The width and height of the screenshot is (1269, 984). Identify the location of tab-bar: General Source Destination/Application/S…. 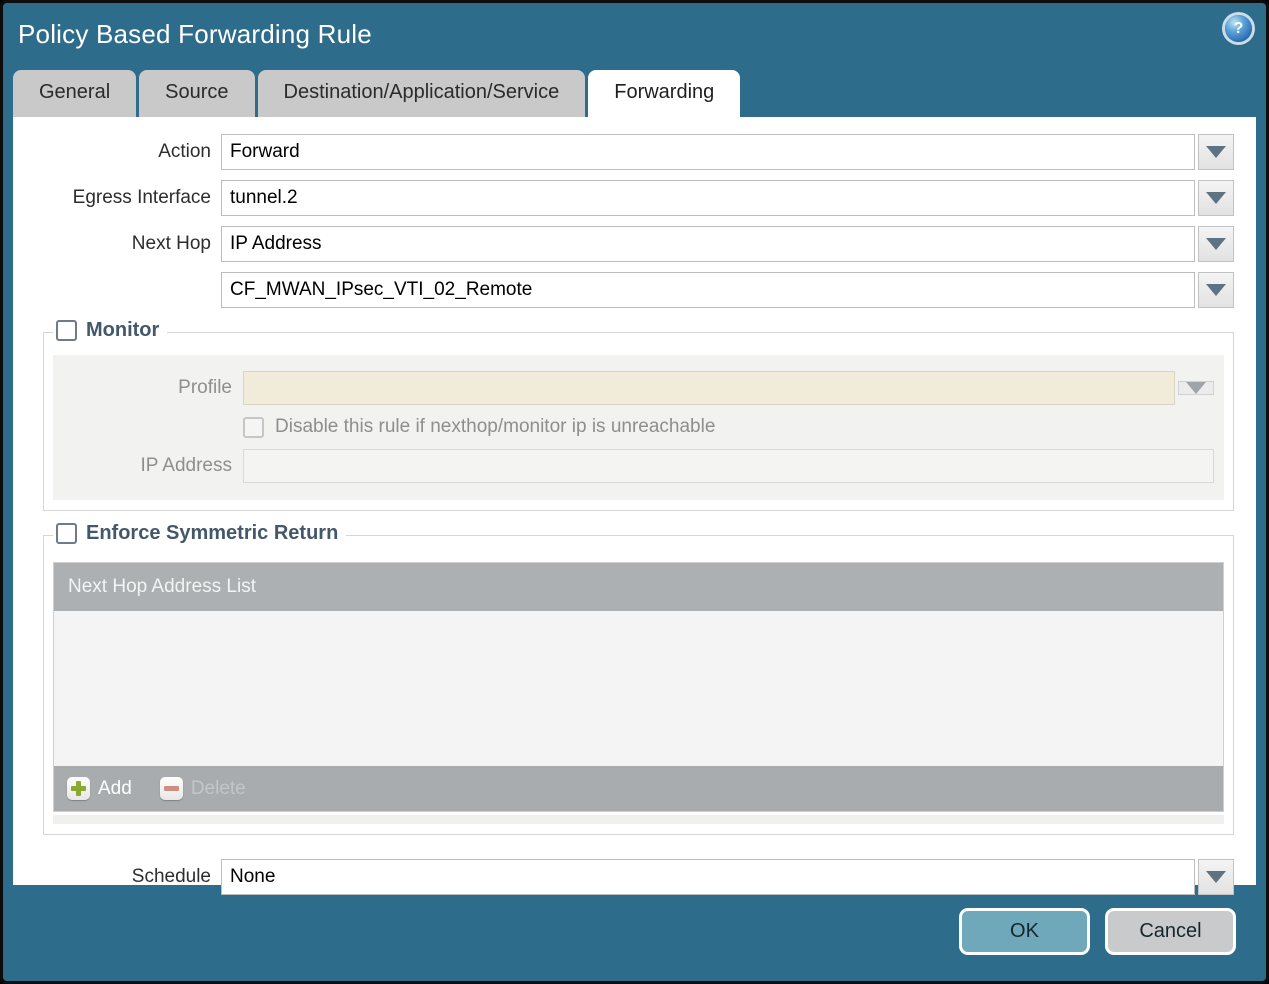
(634, 91).